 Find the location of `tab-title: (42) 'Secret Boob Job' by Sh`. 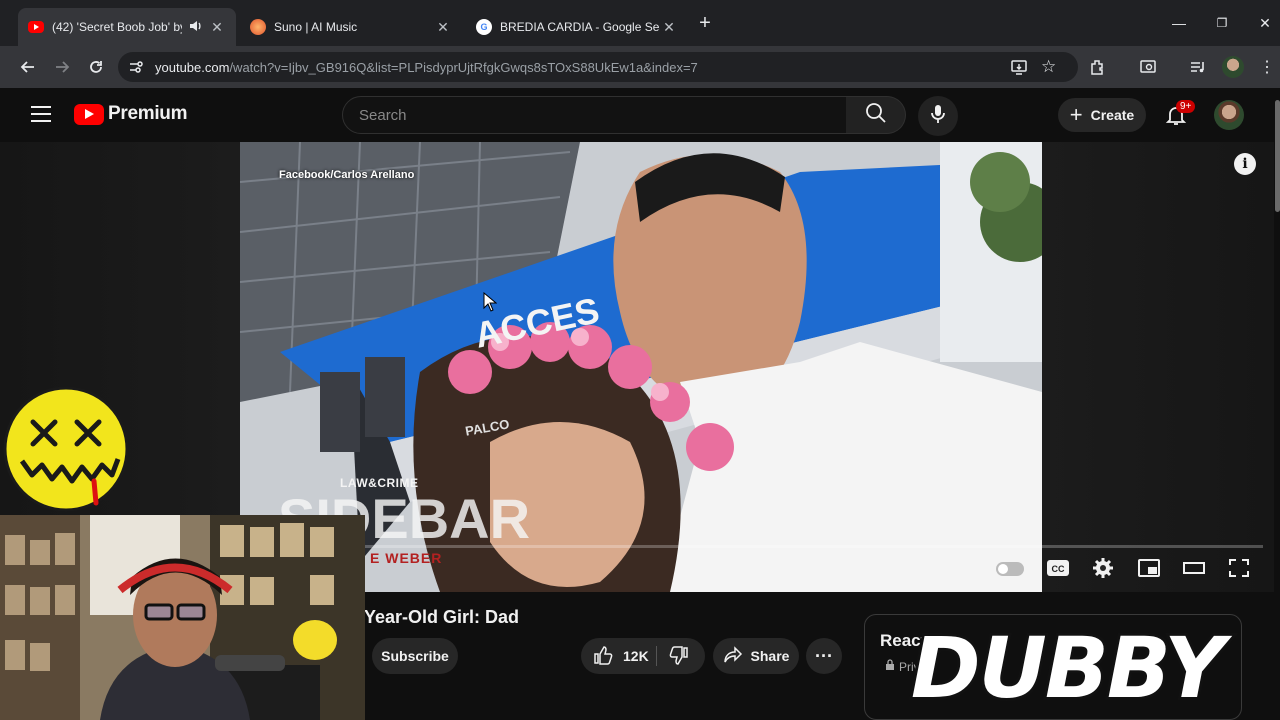

tab-title: (42) 'Secret Boob Job' by Sh is located at coordinates (117, 27).